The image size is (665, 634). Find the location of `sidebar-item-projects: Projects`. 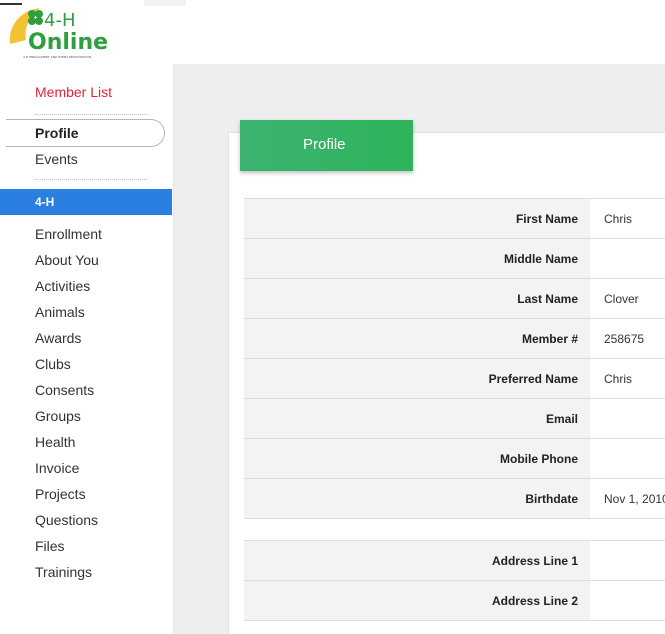

sidebar-item-projects: Projects is located at coordinates (68, 498).